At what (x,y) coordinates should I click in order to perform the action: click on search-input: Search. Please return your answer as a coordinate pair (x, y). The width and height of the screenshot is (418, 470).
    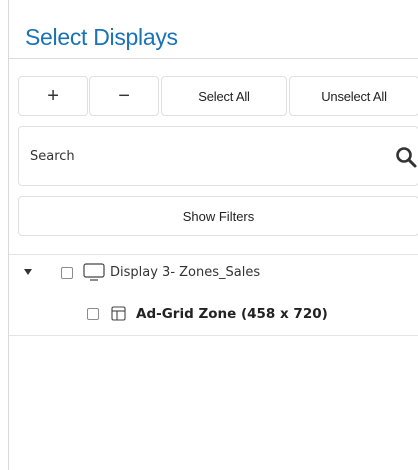
    Looking at the image, I should click on (218, 156).